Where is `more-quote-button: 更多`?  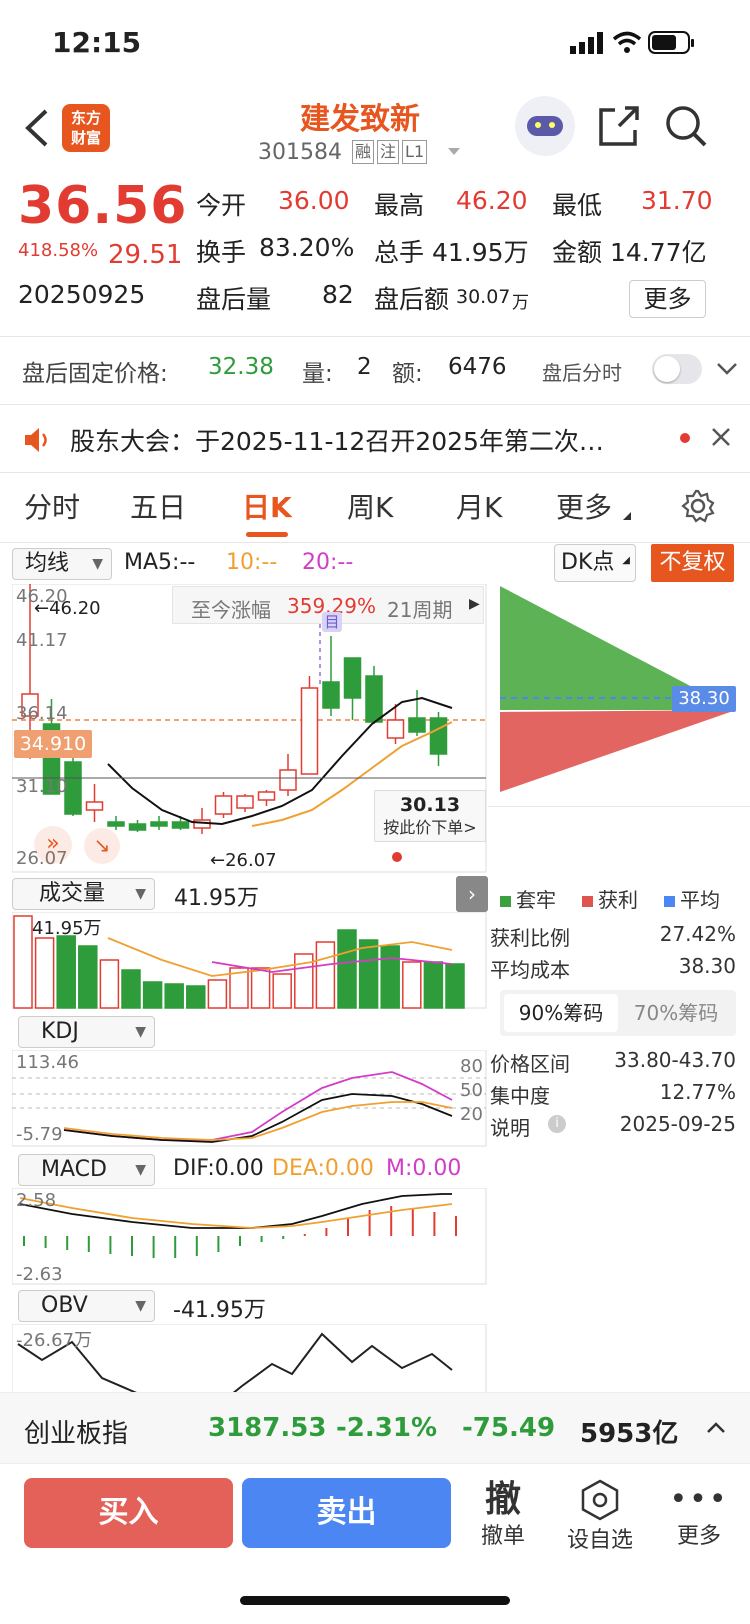 more-quote-button: 更多 is located at coordinates (667, 299).